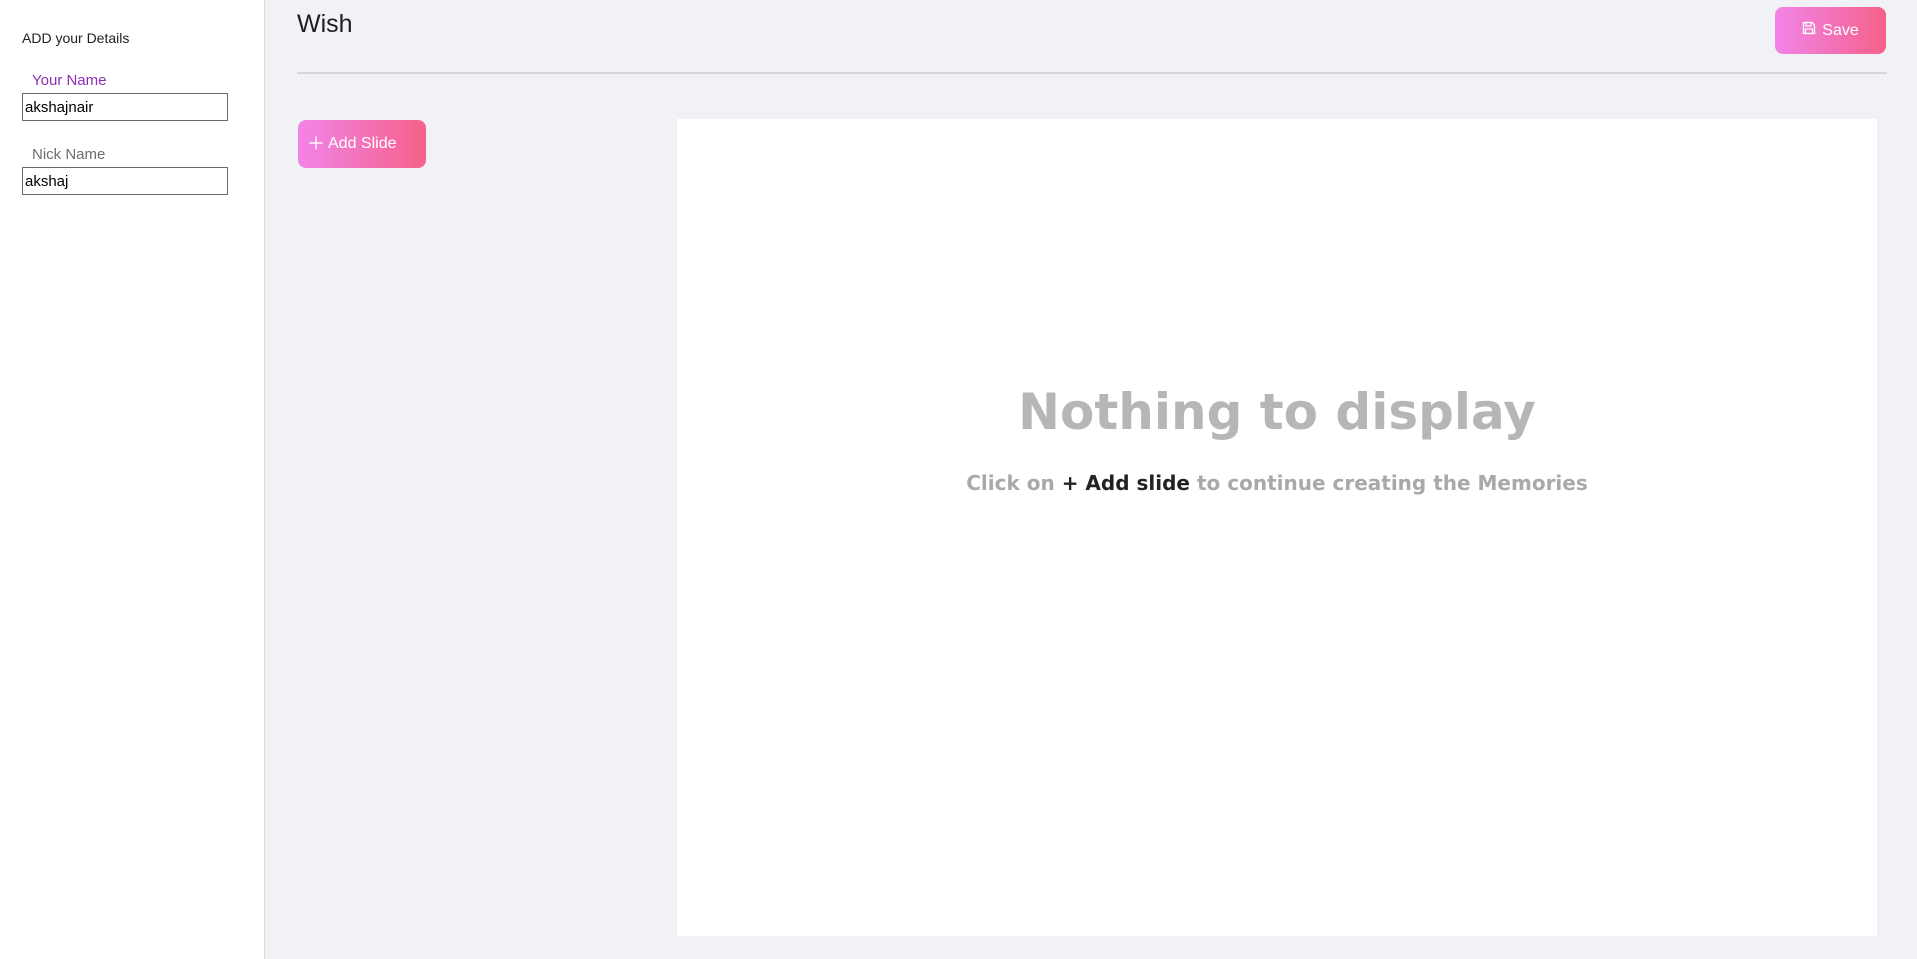 Image resolution: width=1917 pixels, height=959 pixels. What do you see at coordinates (1277, 412) in the screenshot?
I see `empty-state-title: Nothing to display` at bounding box center [1277, 412].